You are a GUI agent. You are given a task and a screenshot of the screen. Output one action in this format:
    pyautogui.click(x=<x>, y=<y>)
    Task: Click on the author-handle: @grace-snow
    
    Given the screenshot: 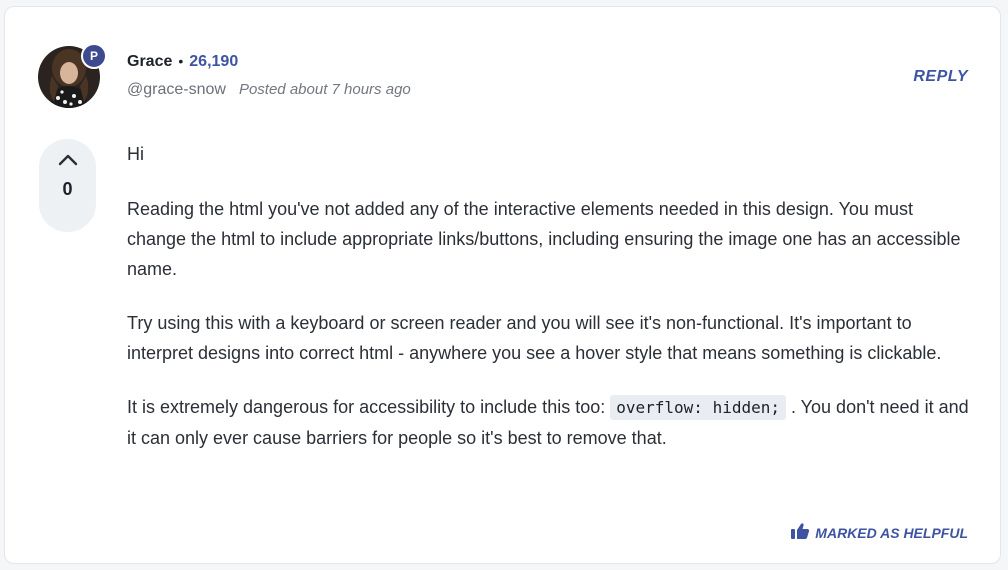 What is the action you would take?
    pyautogui.click(x=176, y=90)
    